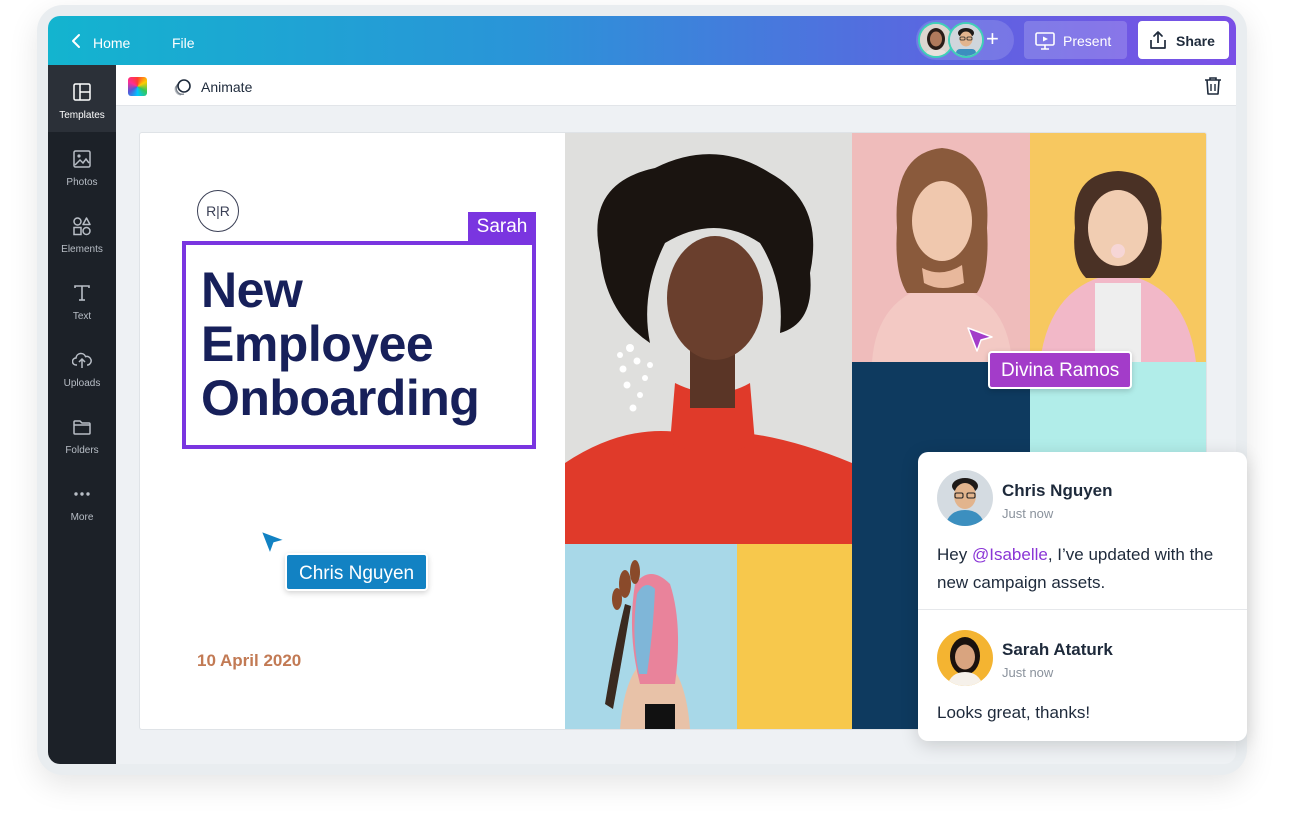  What do you see at coordinates (1195, 41) in the screenshot?
I see `share-label: Share` at bounding box center [1195, 41].